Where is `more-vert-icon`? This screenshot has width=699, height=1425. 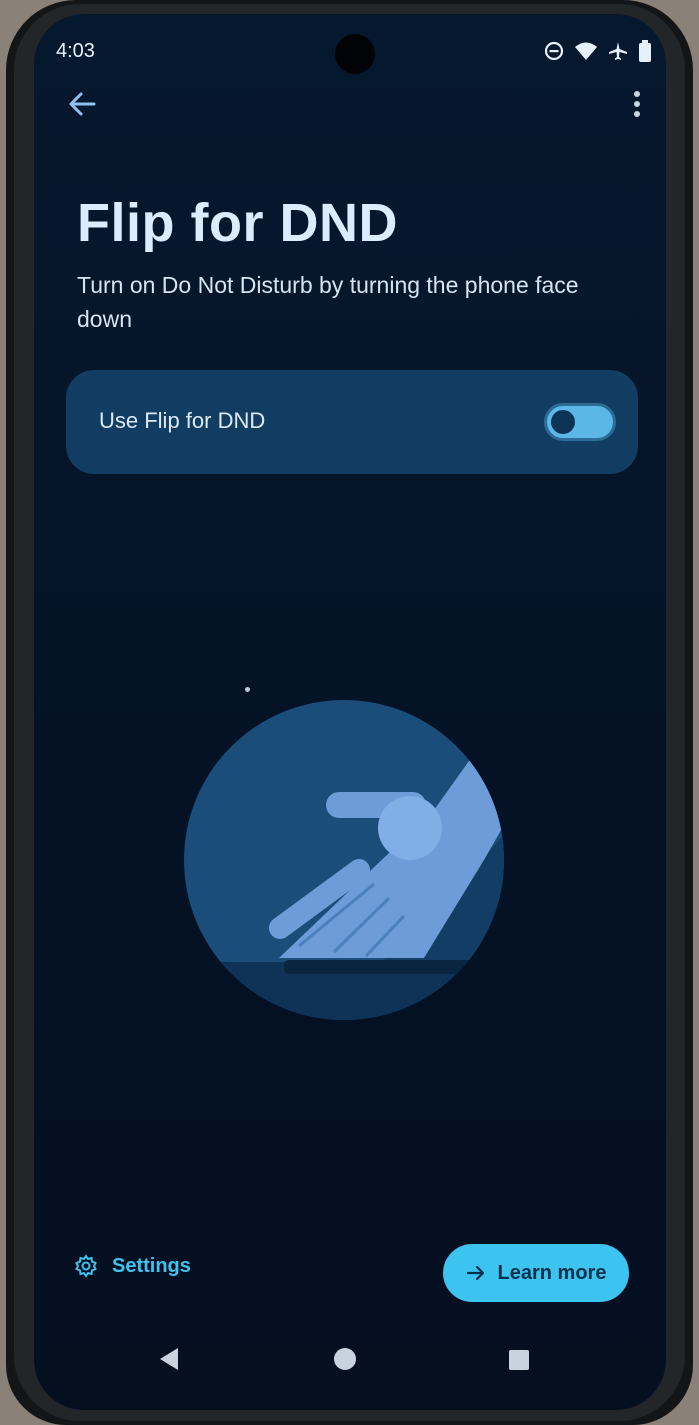 more-vert-icon is located at coordinates (637, 104).